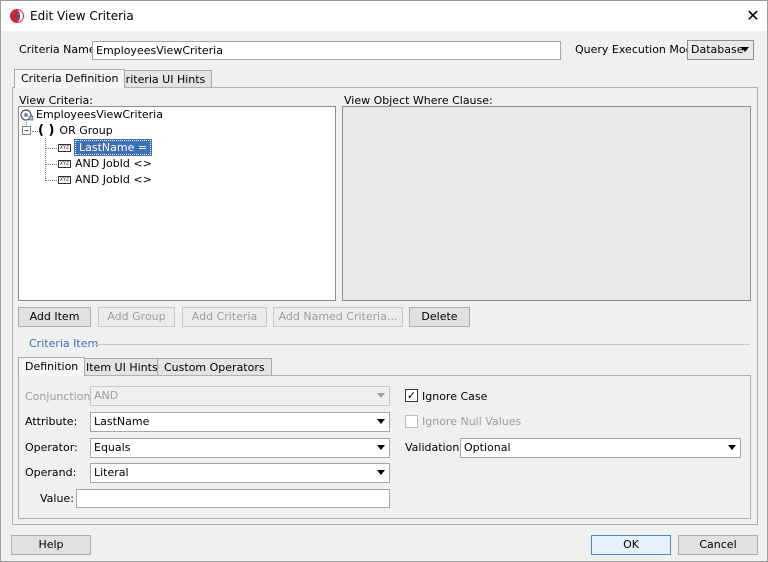 The width and height of the screenshot is (768, 562). I want to click on group-parens-icon: ( ), so click(46, 130).